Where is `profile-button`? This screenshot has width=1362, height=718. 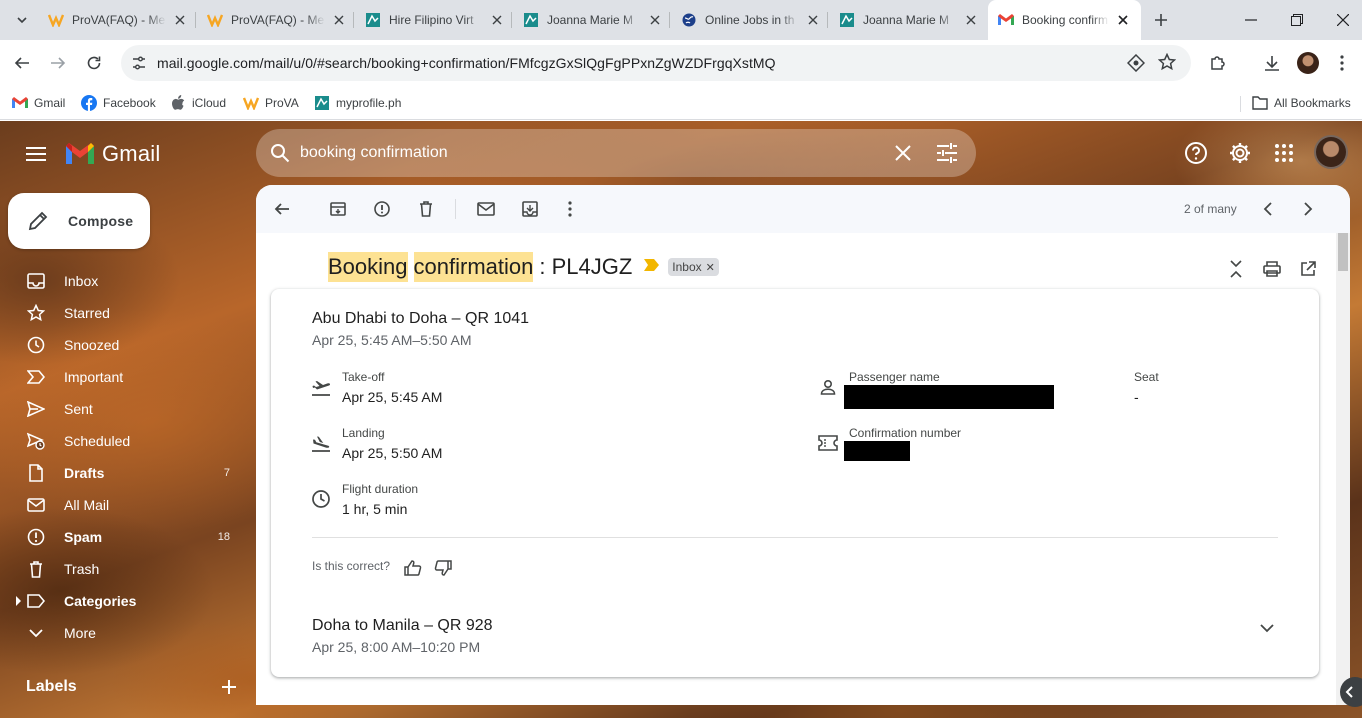
profile-button is located at coordinates (1308, 63).